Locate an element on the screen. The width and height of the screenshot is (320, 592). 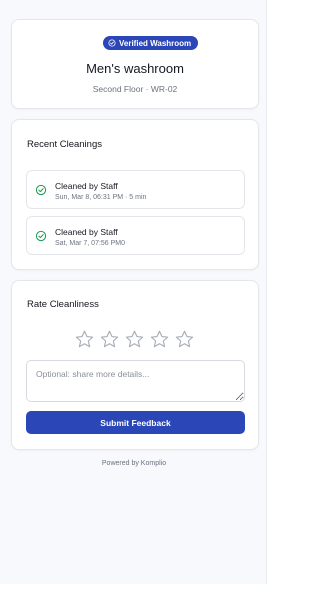
powered-by-footer: Powered by Komplio is located at coordinates (134, 463).